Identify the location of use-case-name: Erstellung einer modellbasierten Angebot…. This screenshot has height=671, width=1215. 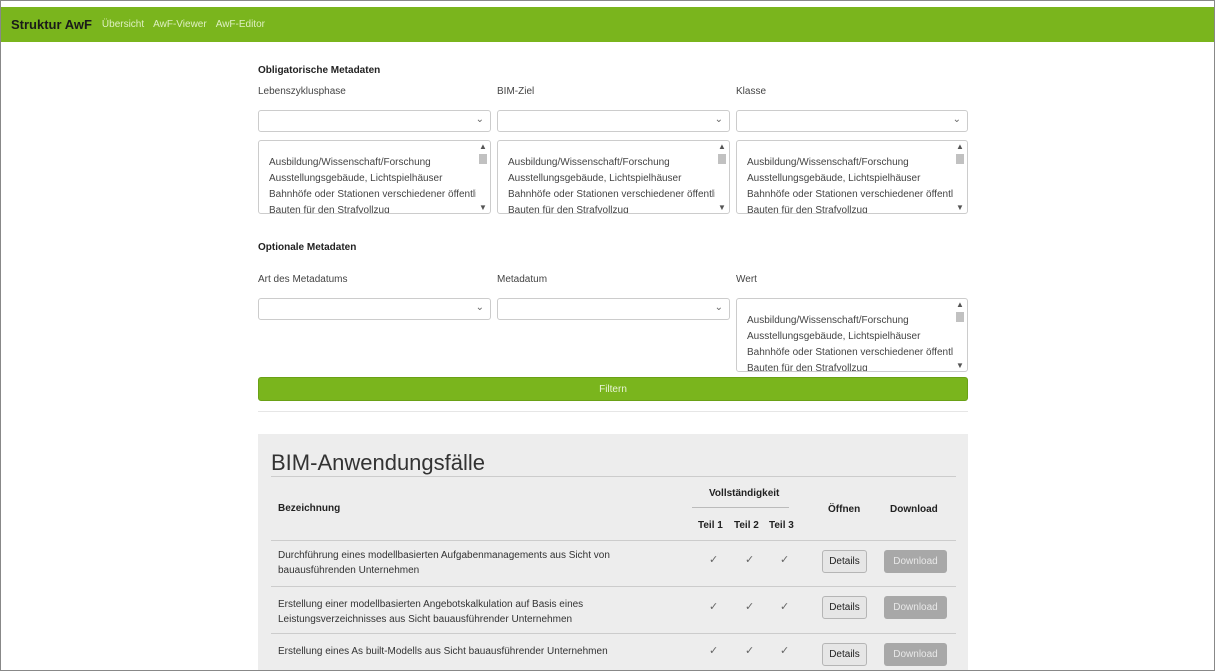
(431, 612).